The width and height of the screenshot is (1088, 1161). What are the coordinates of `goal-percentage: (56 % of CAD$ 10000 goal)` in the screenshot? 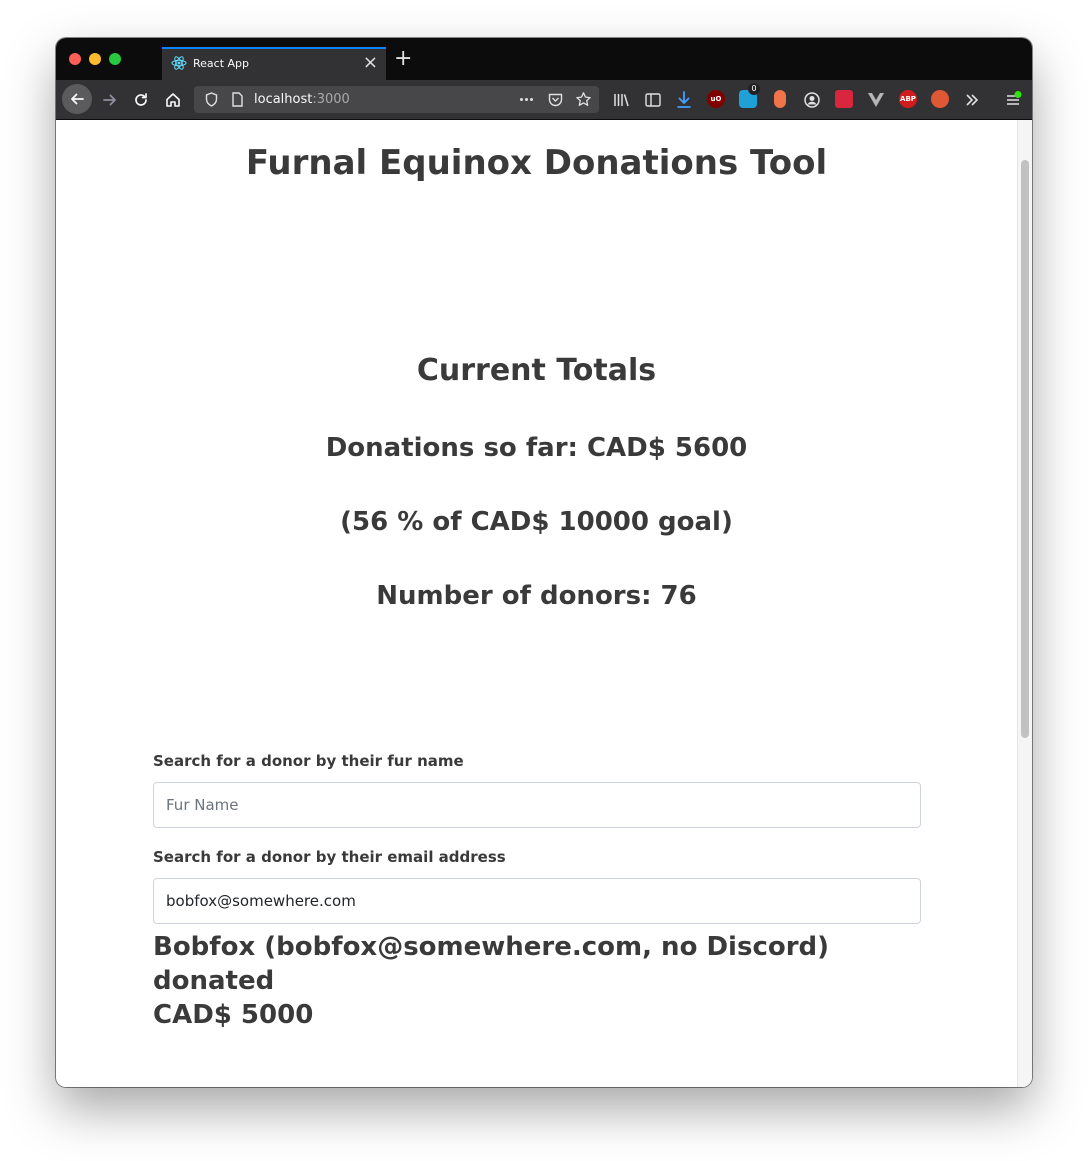 It's located at (536, 522).